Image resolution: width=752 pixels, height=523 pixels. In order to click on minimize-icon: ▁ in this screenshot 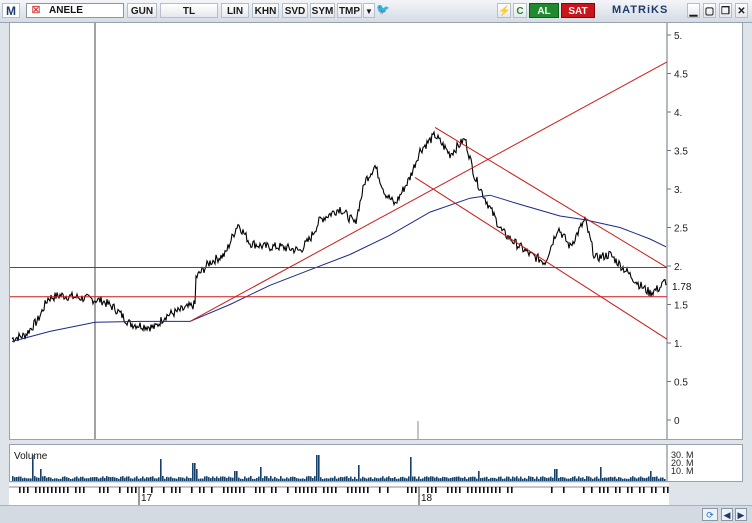, I will do `click(693, 10)`.